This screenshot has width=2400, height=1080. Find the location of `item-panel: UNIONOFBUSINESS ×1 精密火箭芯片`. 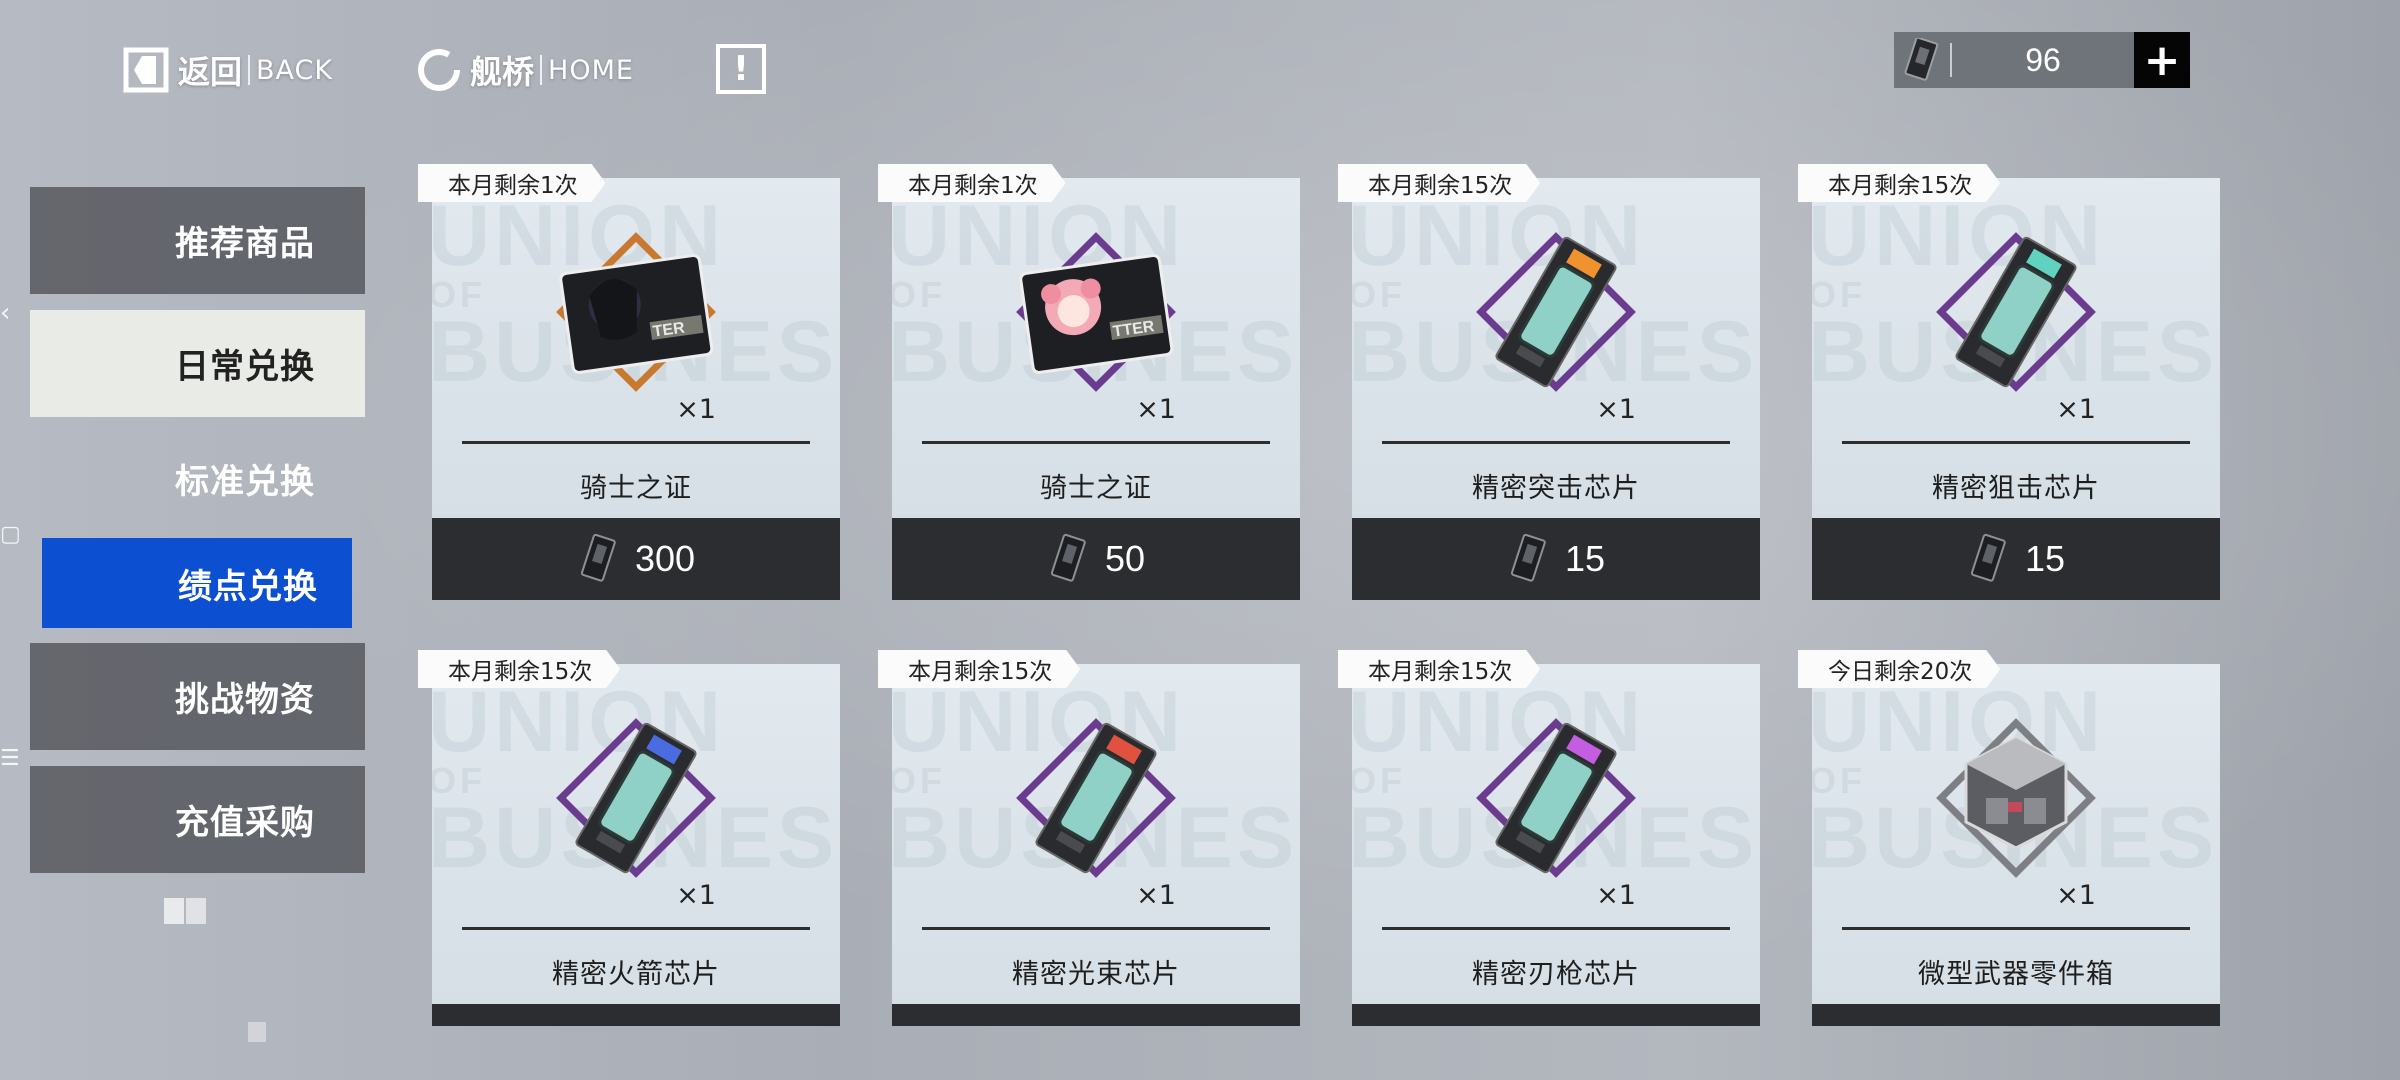

item-panel: UNIONOFBUSINESS ×1 精密火箭芯片 is located at coordinates (636, 834).